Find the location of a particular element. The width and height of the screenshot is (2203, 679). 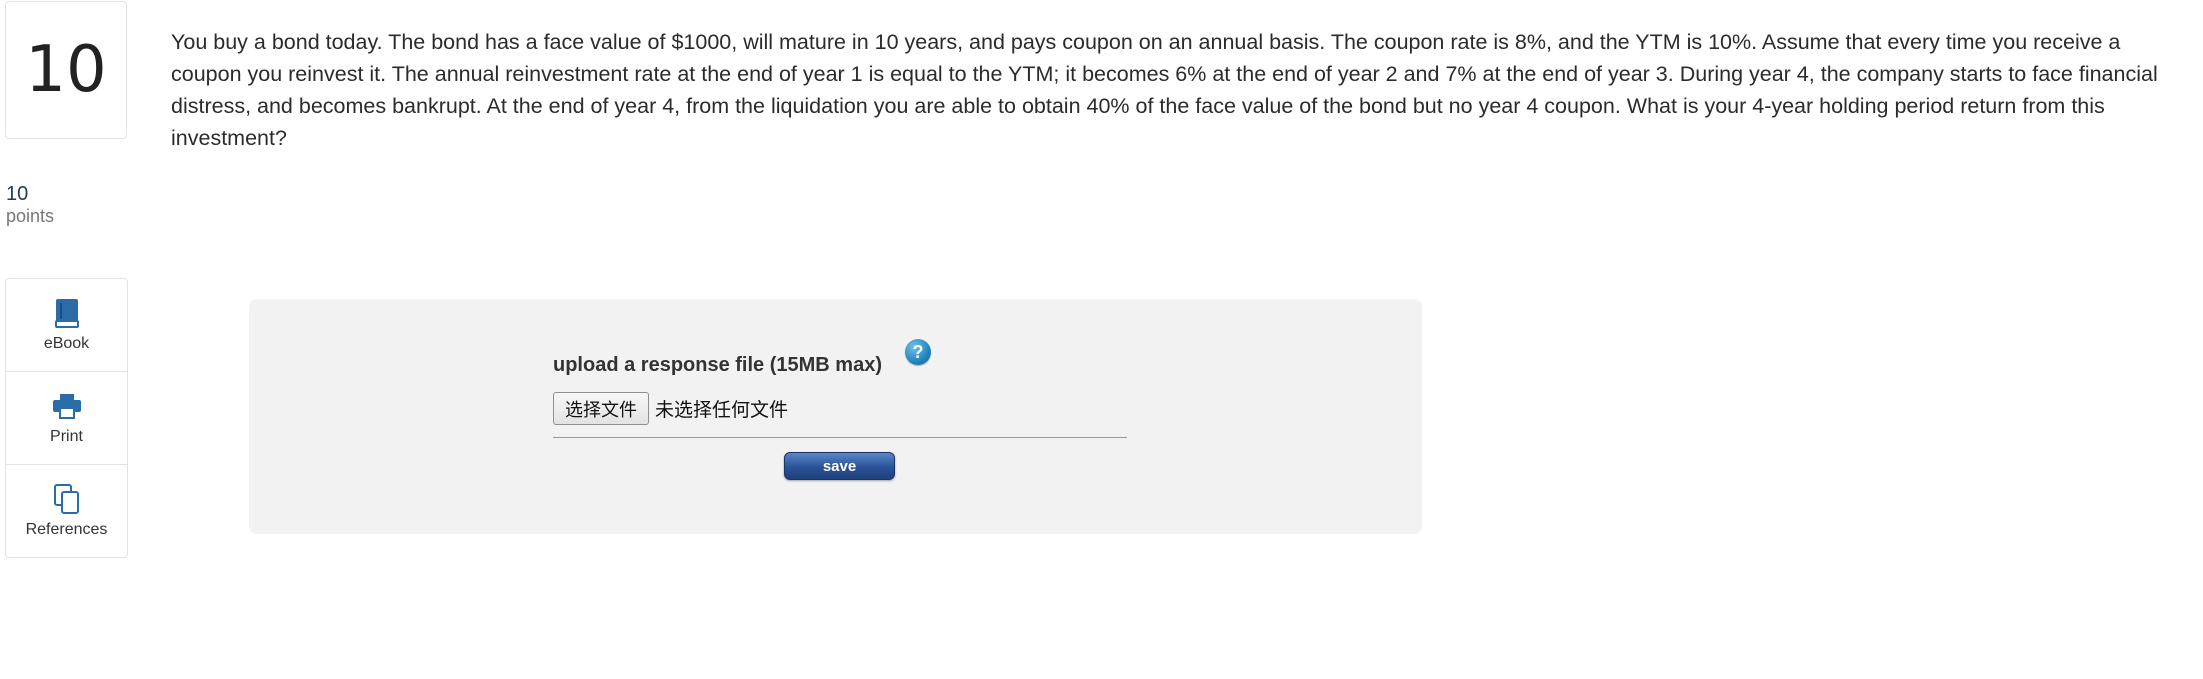

choose-file-button: 选择文件 is located at coordinates (601, 408).